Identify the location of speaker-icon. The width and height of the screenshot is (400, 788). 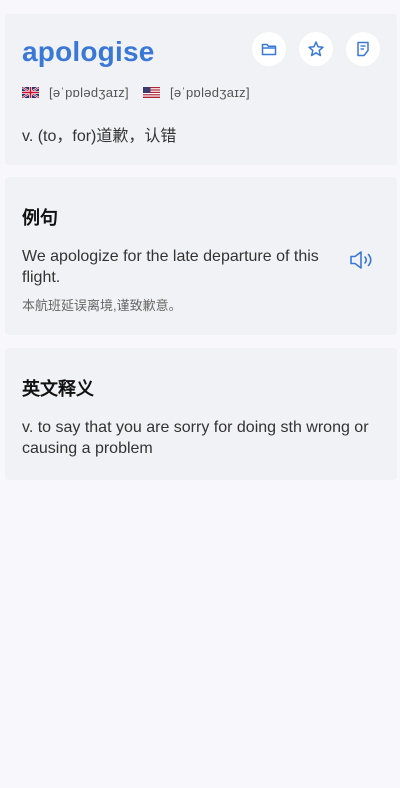
(362, 260).